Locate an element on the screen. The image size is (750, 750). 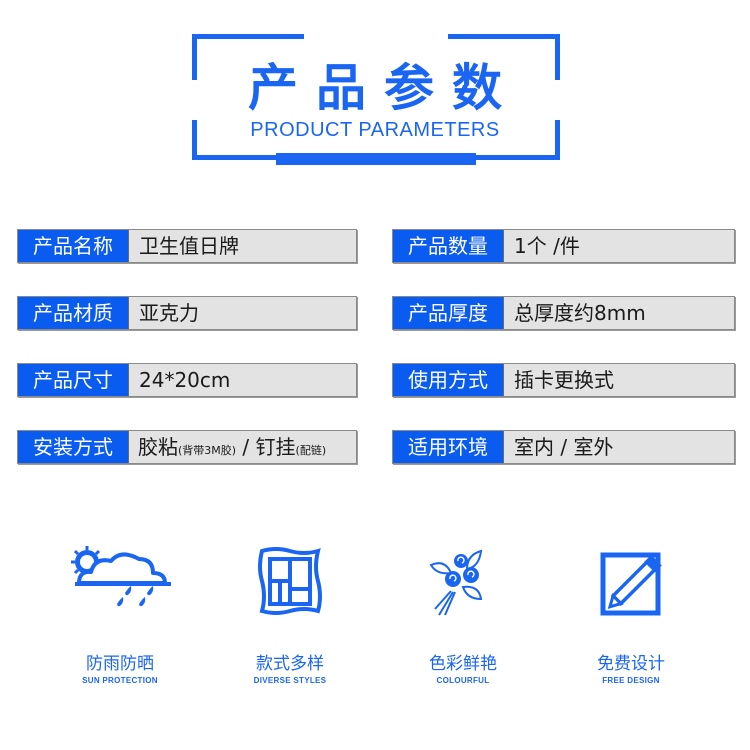
install-method-2: 钉挂 is located at coordinates (275, 447).